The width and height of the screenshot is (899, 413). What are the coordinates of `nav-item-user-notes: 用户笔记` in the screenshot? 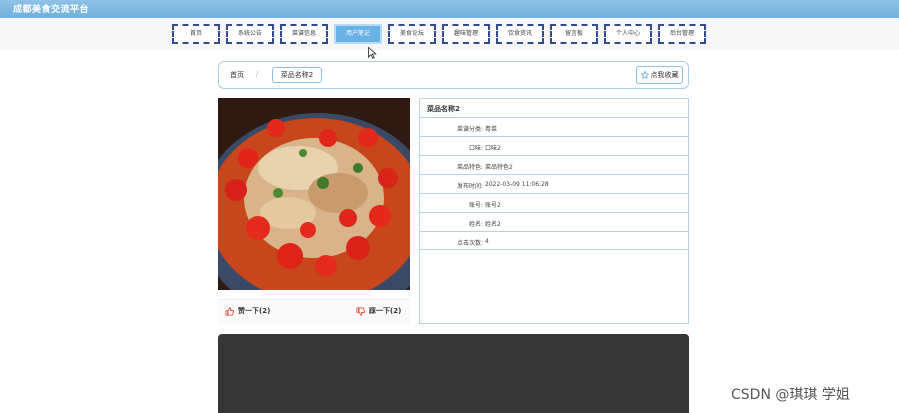 It's located at (358, 34).